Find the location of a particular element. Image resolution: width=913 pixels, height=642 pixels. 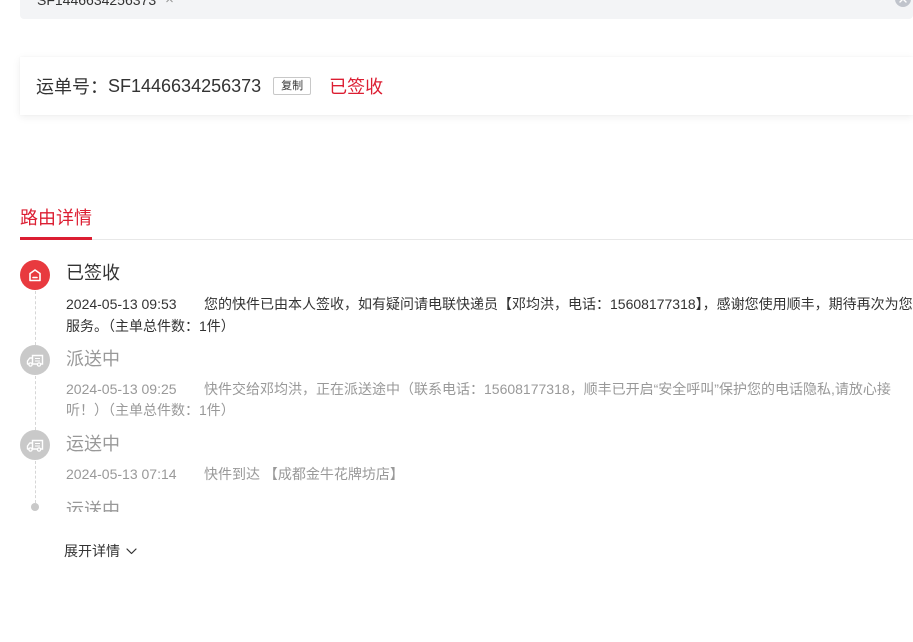

timeline-item-text: 听！）（主单总件数：1件） is located at coordinates (150, 410).